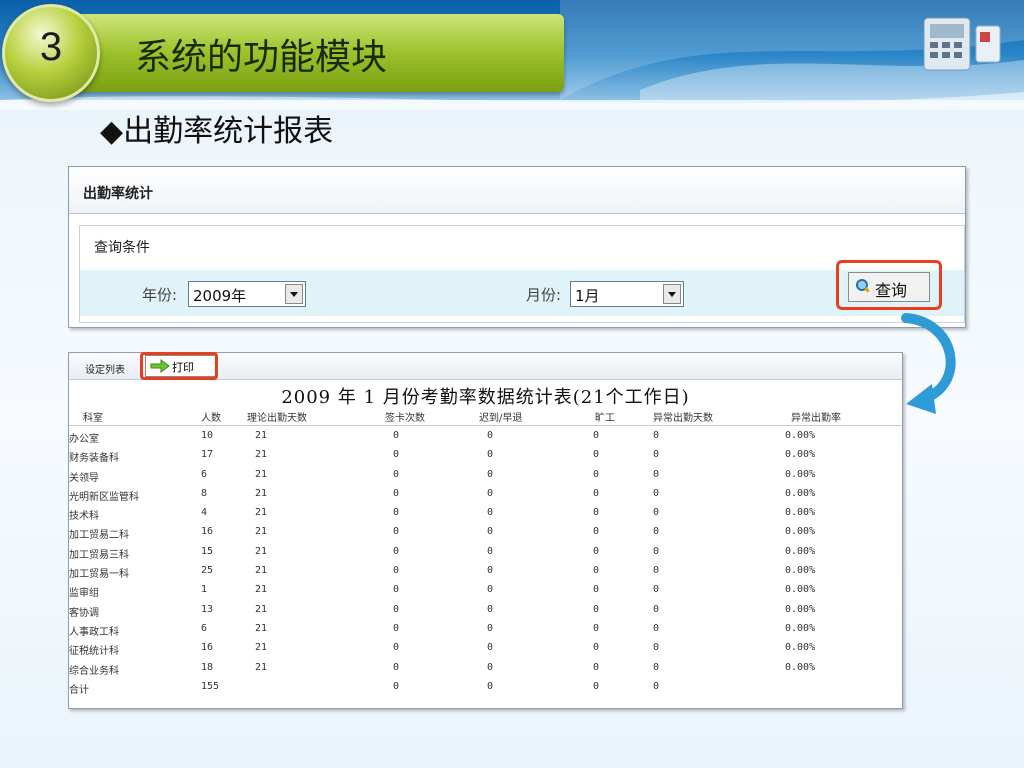  What do you see at coordinates (207, 435) in the screenshot?
I see `table-cell: 10` at bounding box center [207, 435].